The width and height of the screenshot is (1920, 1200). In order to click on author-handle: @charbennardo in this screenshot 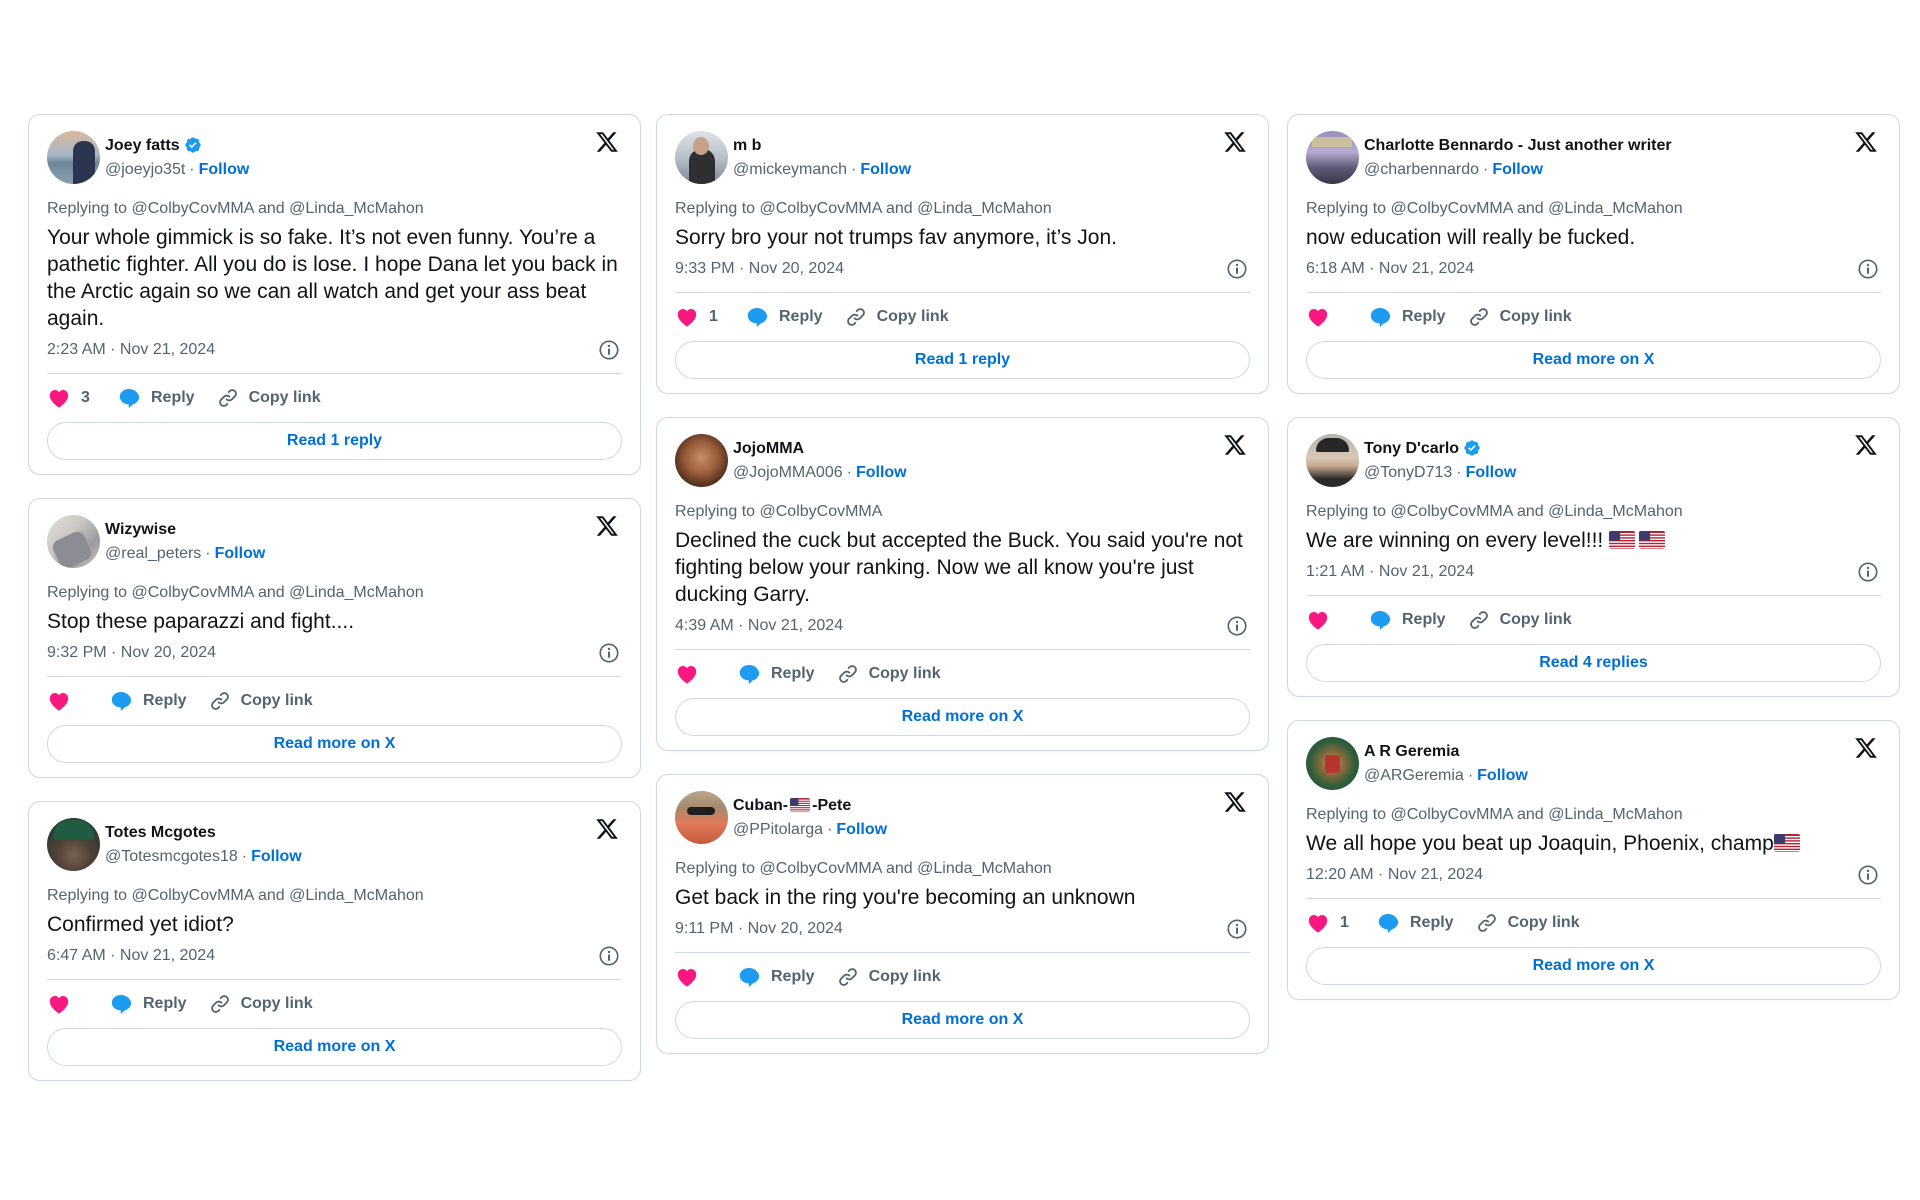, I will do `click(1421, 169)`.